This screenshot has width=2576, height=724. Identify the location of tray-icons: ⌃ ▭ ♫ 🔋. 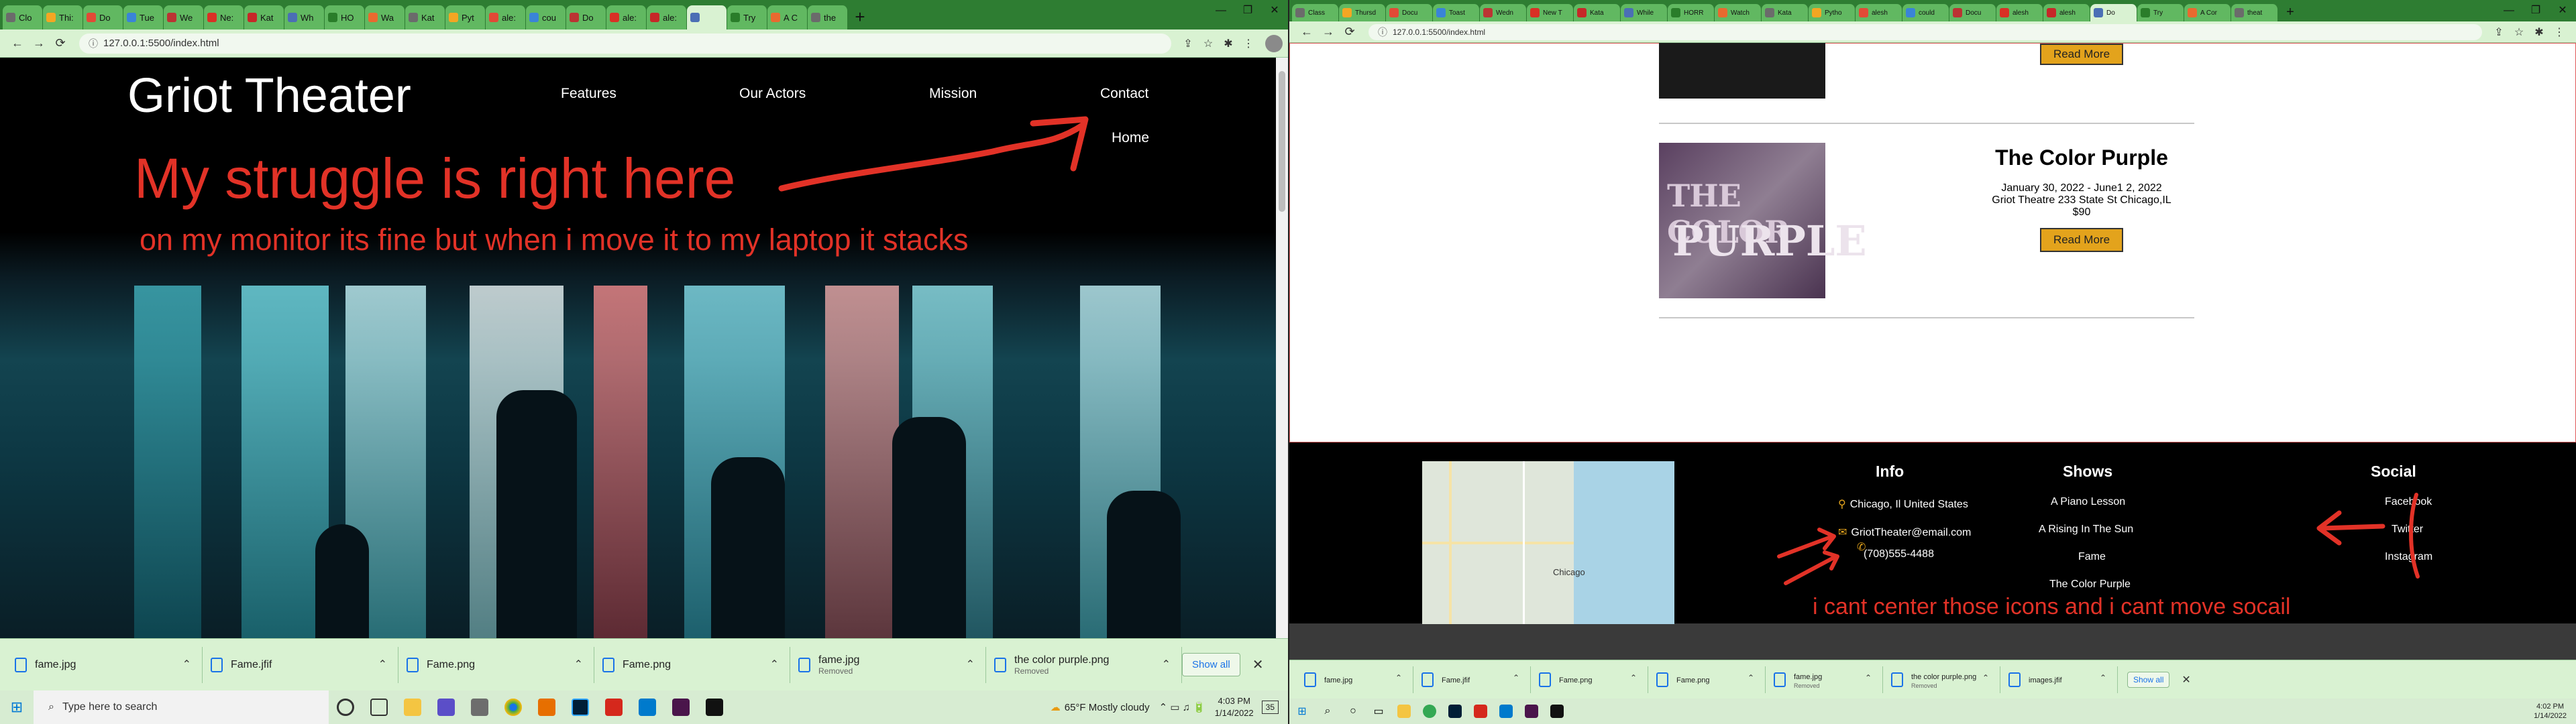
(1182, 707).